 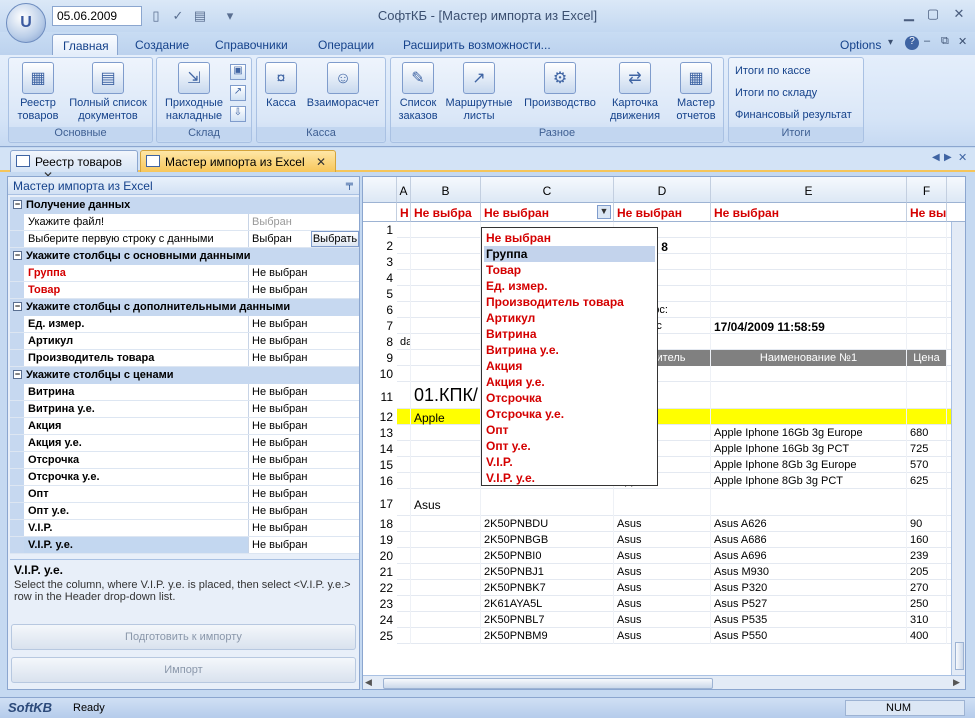 What do you see at coordinates (108, 92) in the screenshot?
I see `polnyi-spisok-button: ▤ Полный список документов` at bounding box center [108, 92].